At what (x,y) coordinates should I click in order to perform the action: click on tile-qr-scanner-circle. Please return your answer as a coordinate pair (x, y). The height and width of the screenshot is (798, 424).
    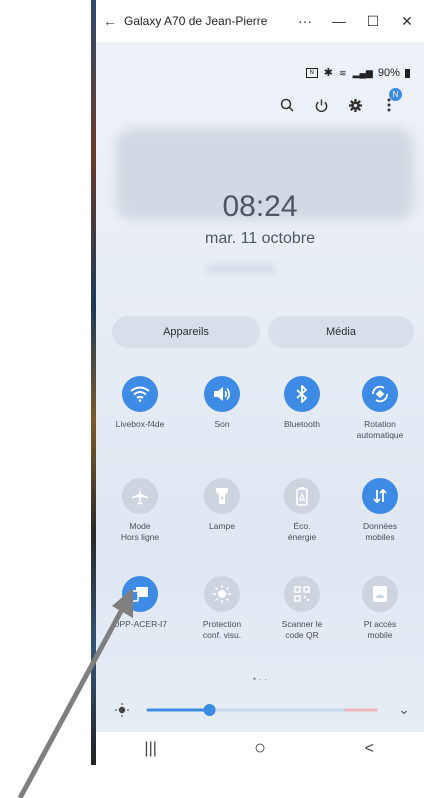
    Looking at the image, I should click on (302, 594).